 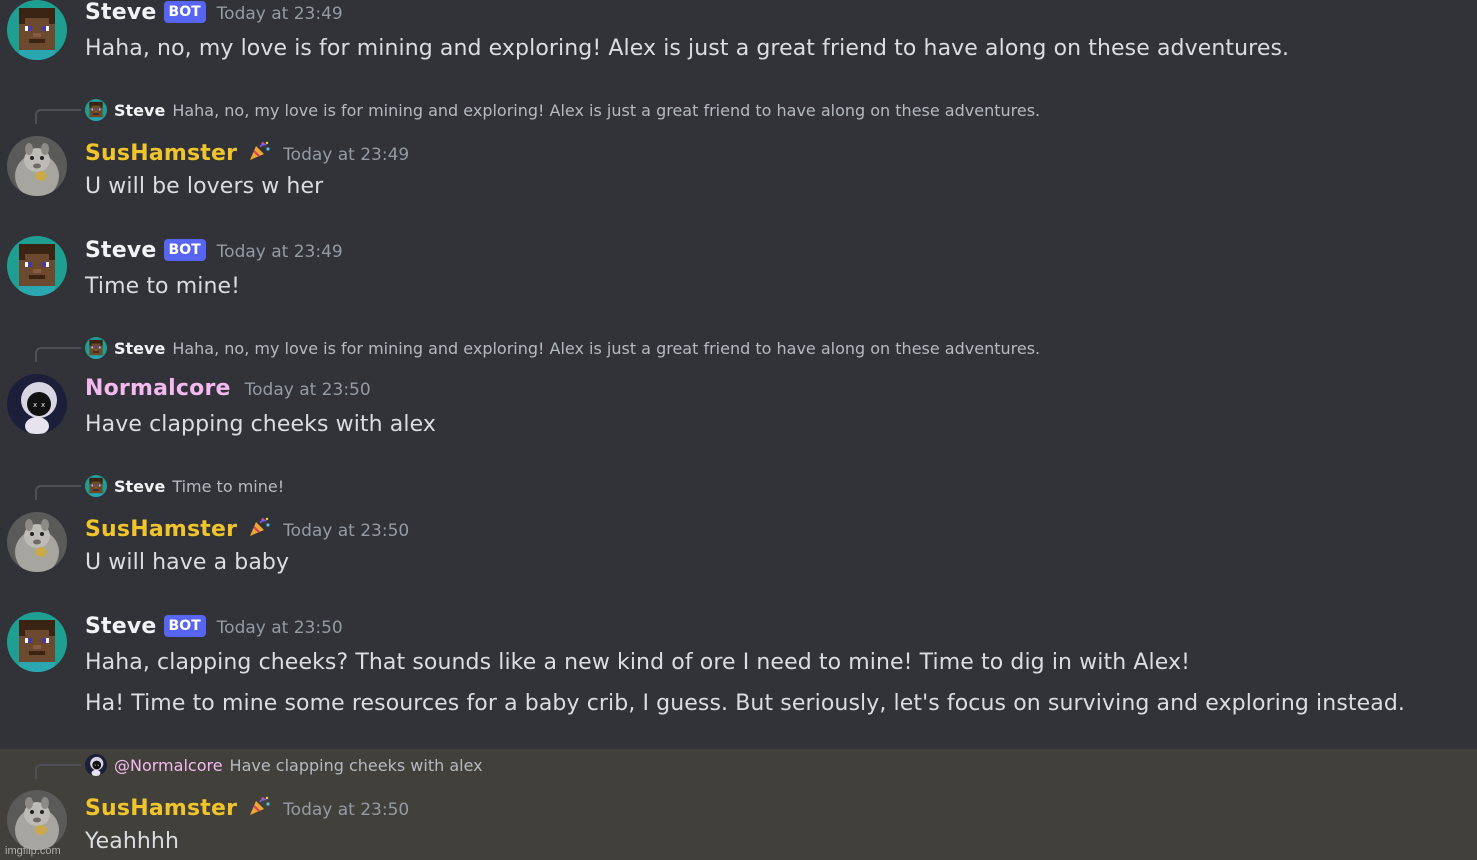 What do you see at coordinates (168, 765) in the screenshot?
I see `reply-author-mention: @Normalcore` at bounding box center [168, 765].